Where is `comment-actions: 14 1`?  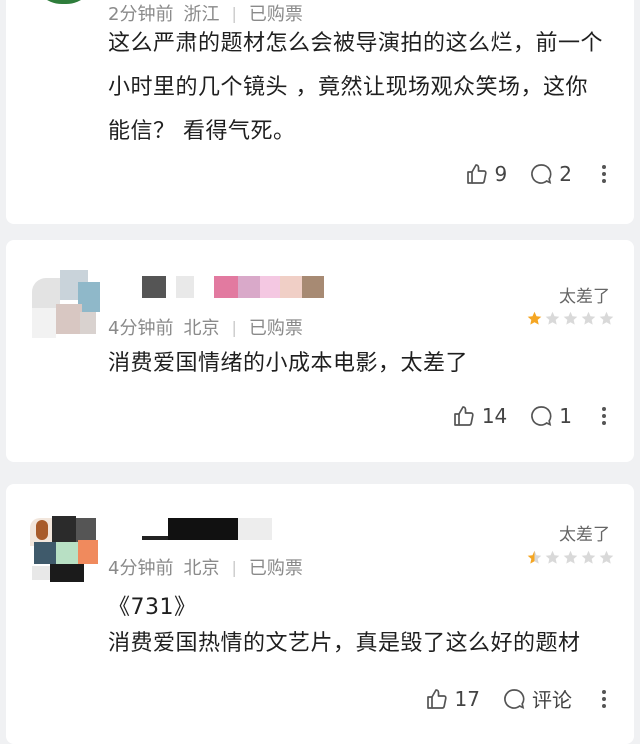
comment-actions: 14 1 is located at coordinates (533, 416).